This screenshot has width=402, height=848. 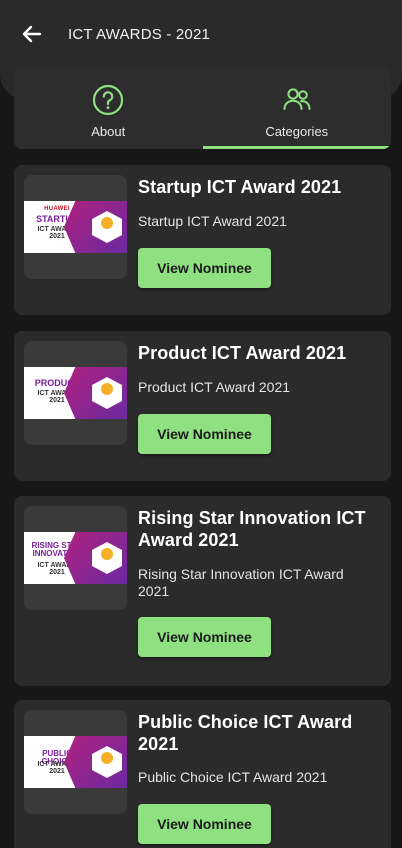 I want to click on award-banner-image: RISING STAR INNOVATION ICT AWARD 2021, so click(x=75, y=558).